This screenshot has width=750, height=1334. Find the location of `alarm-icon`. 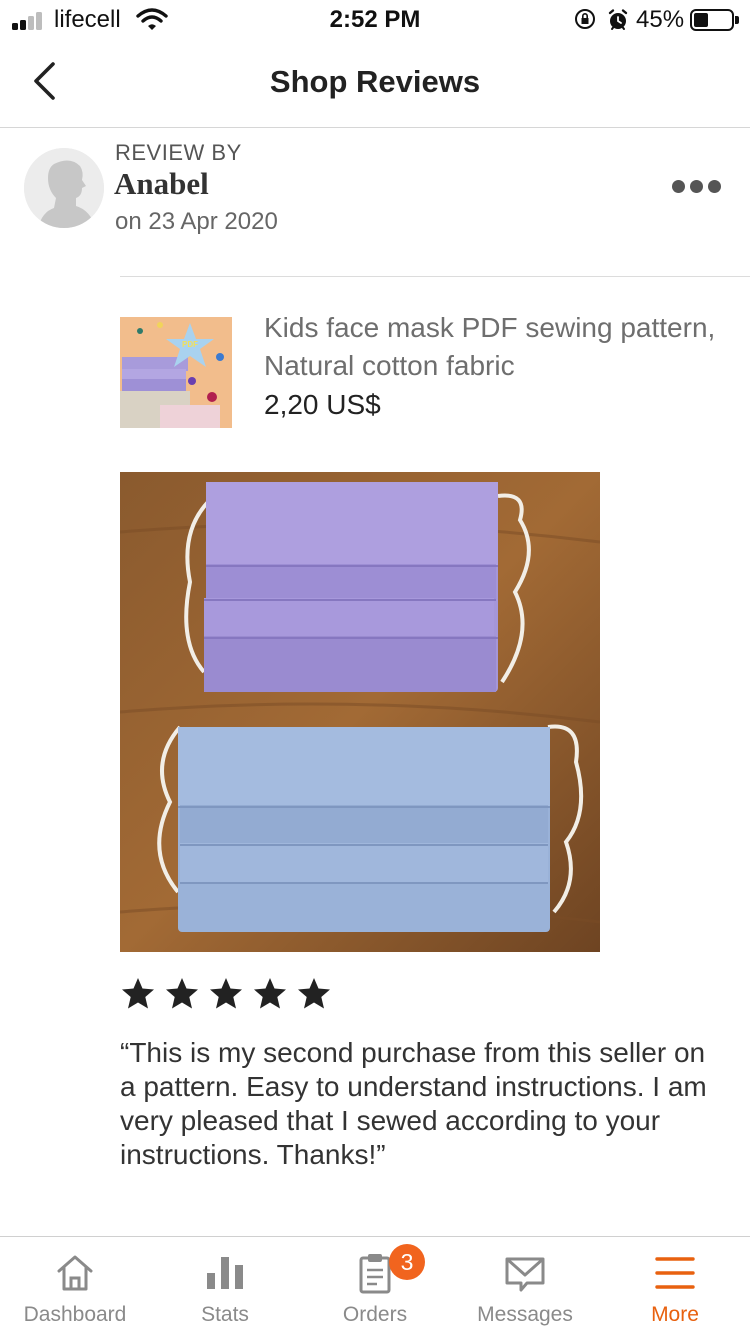

alarm-icon is located at coordinates (618, 19).